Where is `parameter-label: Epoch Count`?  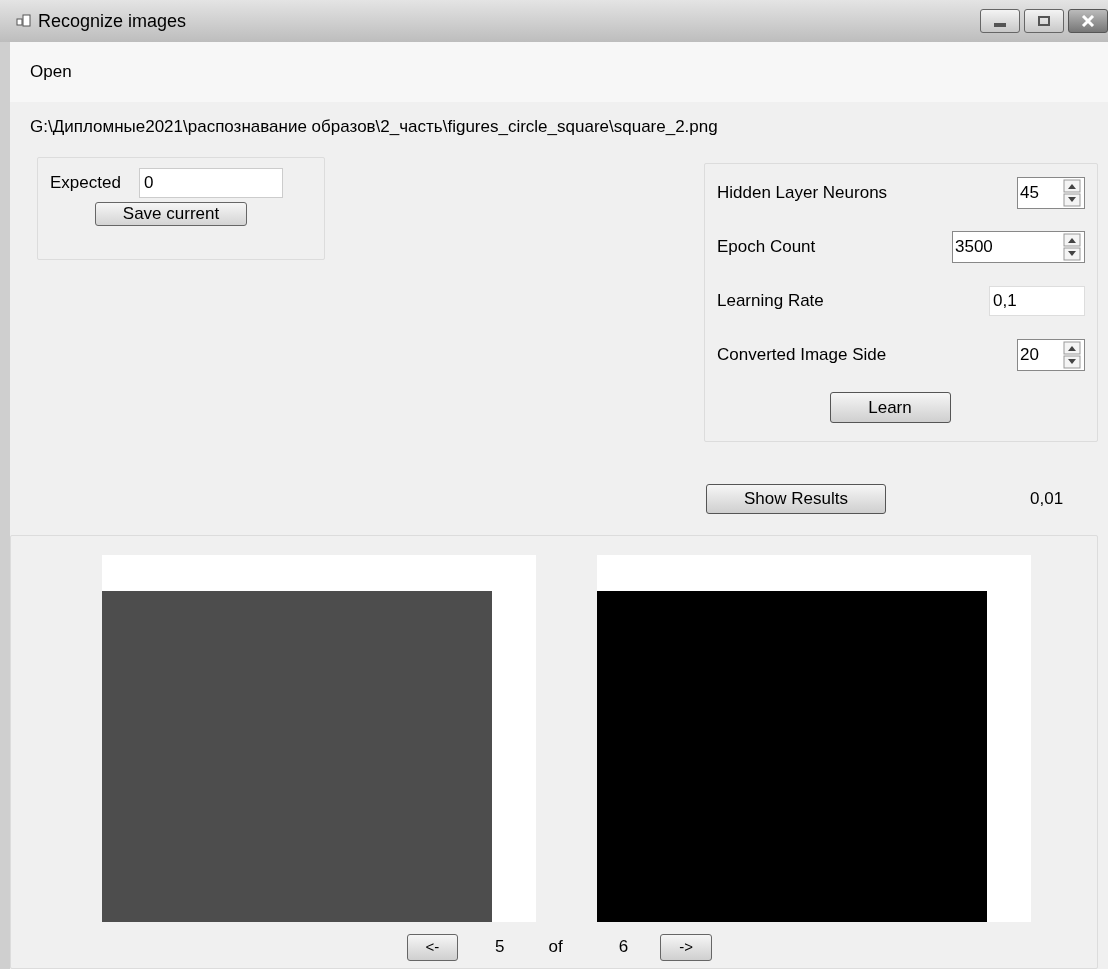 parameter-label: Epoch Count is located at coordinates (766, 247).